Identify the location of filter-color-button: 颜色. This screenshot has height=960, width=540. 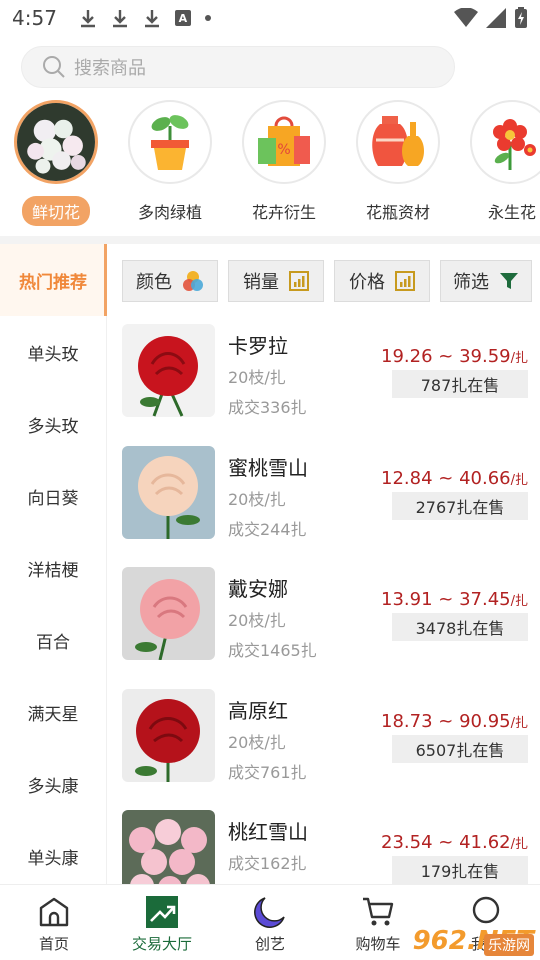
(170, 281).